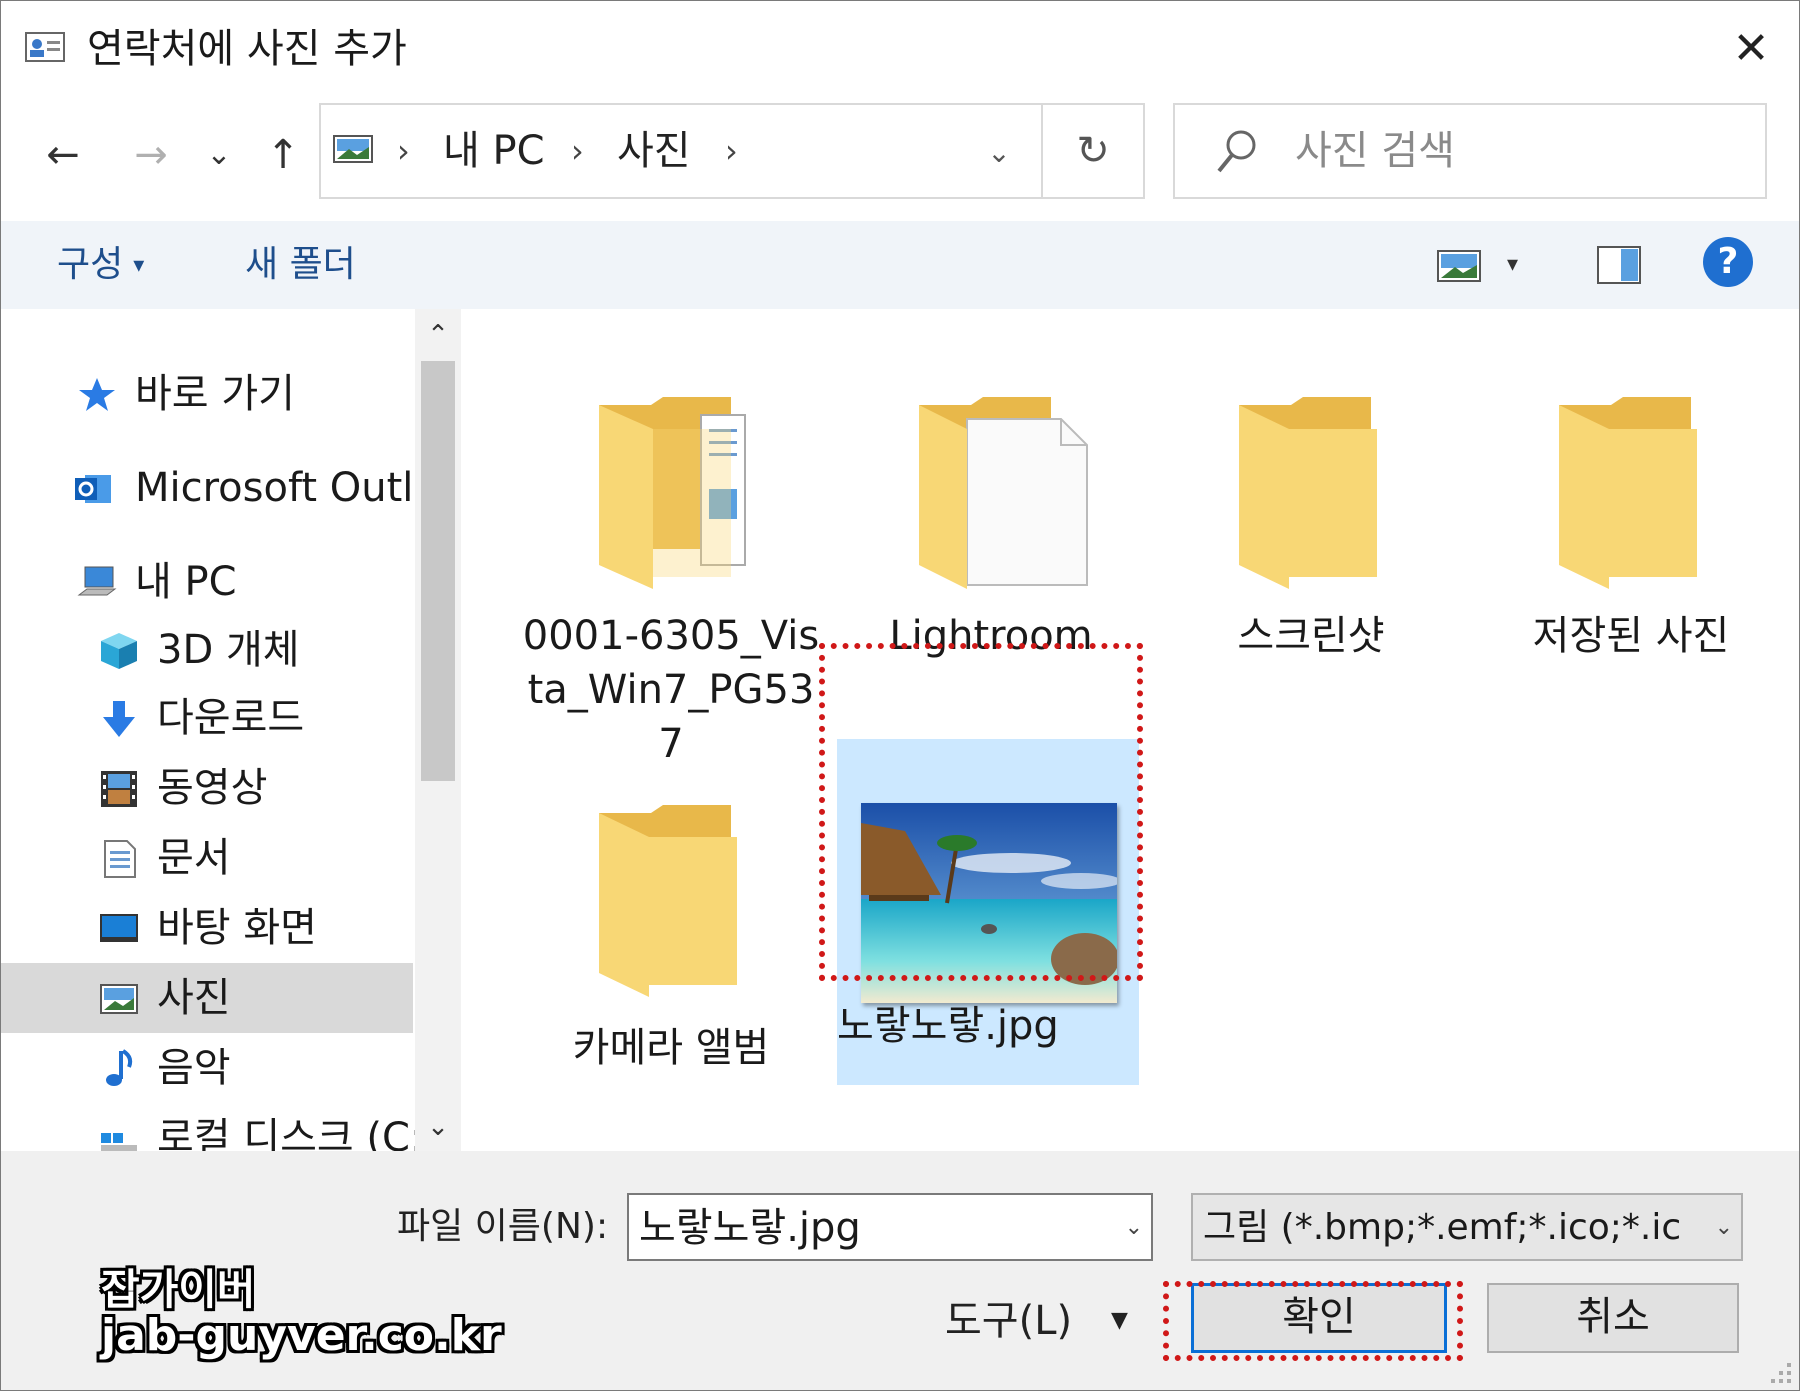 This screenshot has height=1391, width=1800. What do you see at coordinates (194, 858) in the screenshot?
I see `sidebar-item-label: 문서` at bounding box center [194, 858].